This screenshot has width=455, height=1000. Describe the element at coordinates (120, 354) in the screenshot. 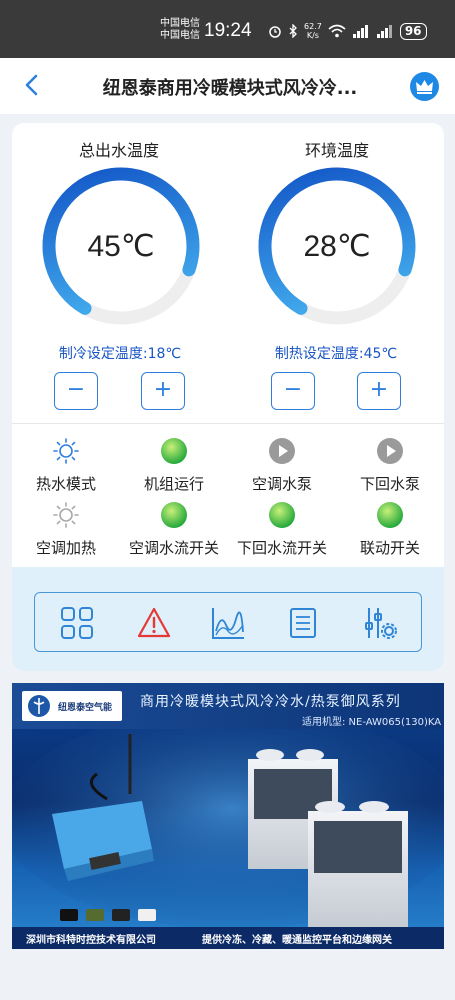

I see `cooling-setpoint-label: 制冷设定温度:18℃` at that location.